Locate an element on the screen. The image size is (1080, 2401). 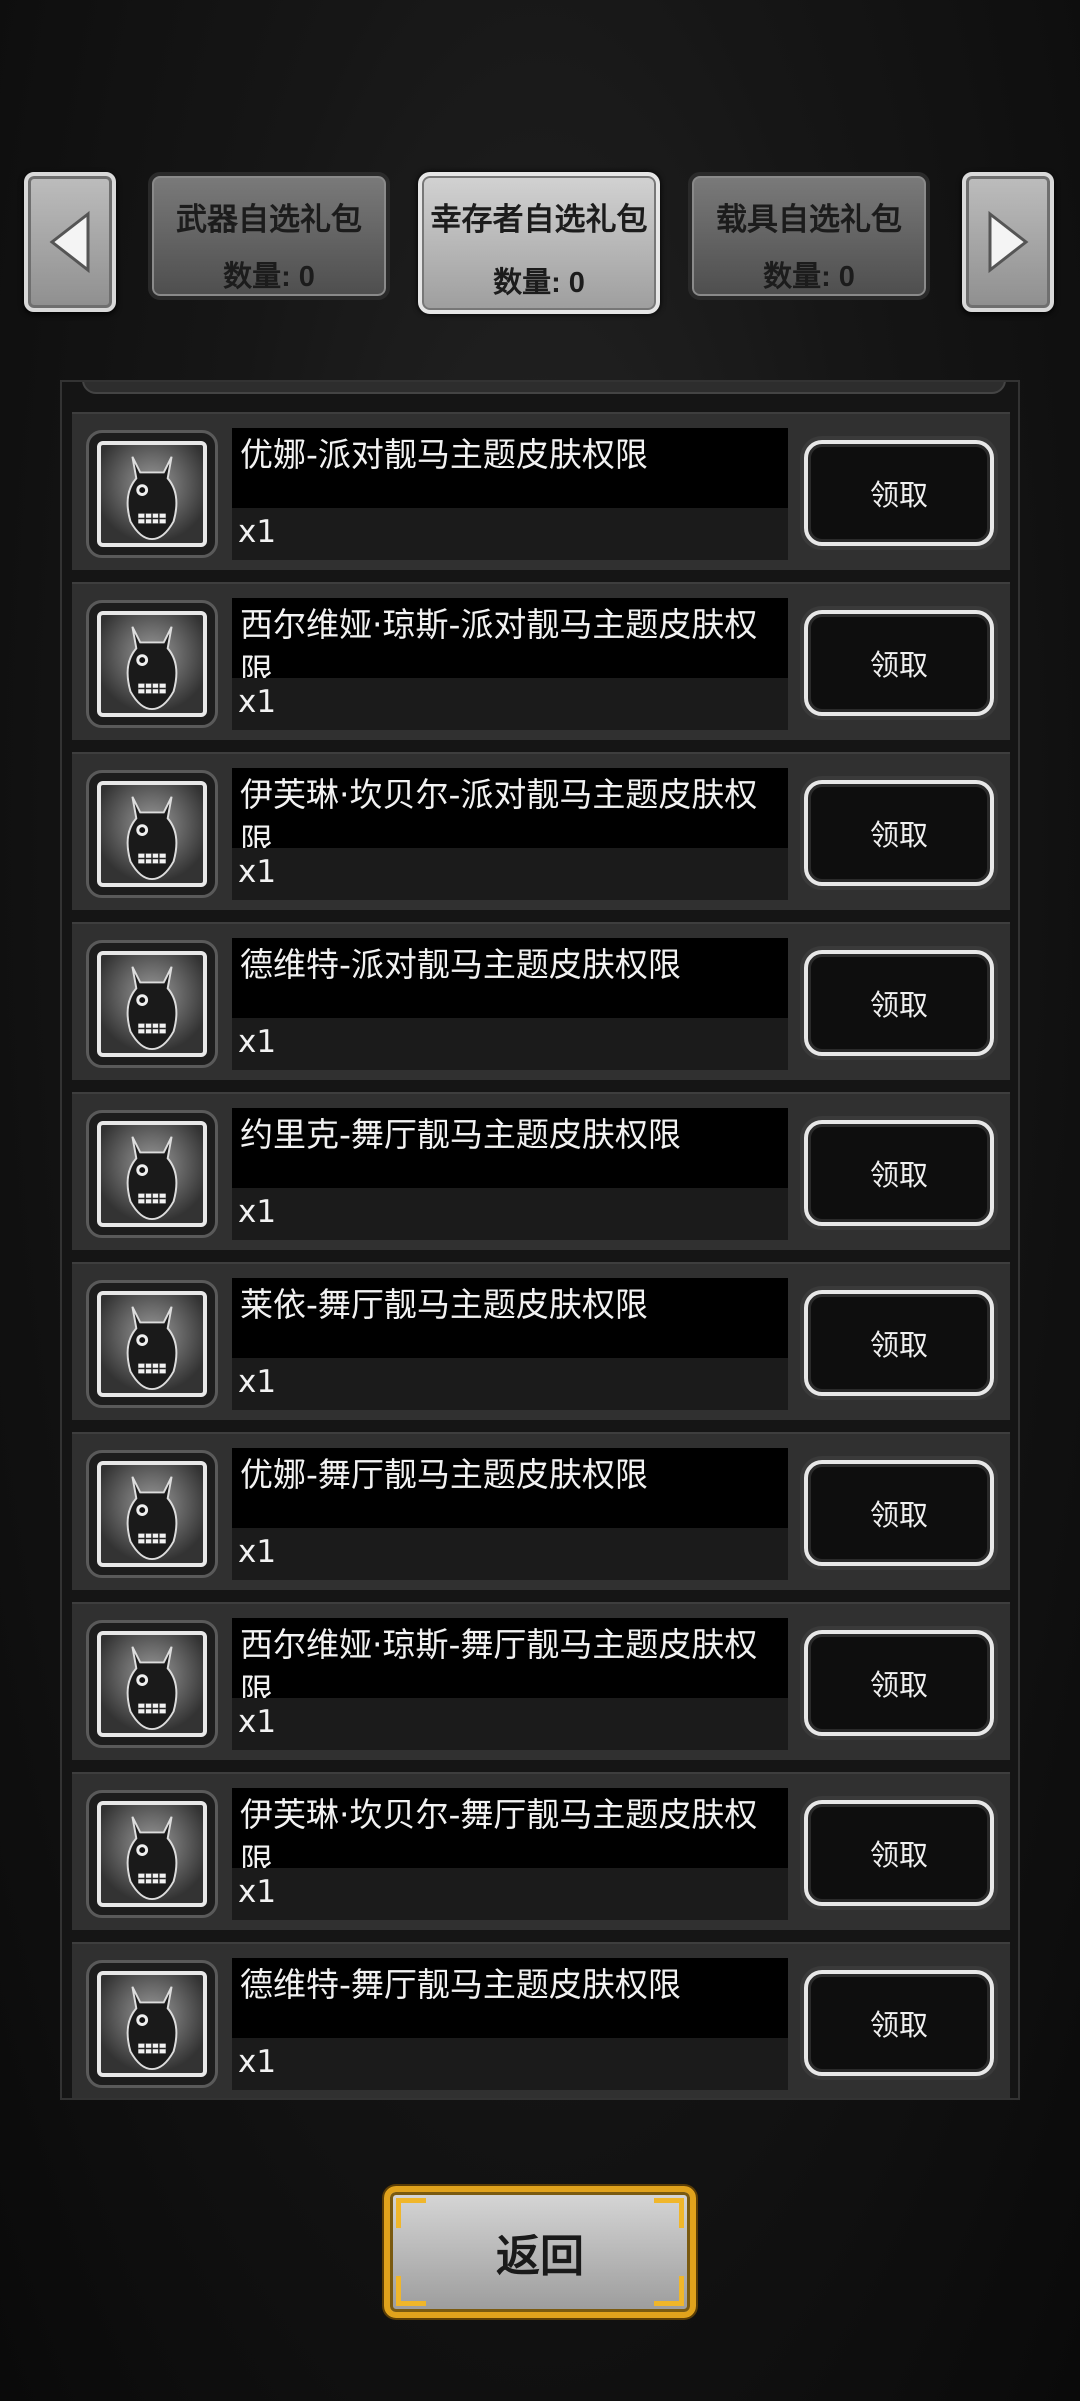
list-item: 优娜-舞厅靓马主题皮肤权限 x1 领取 is located at coordinates (541, 1511).